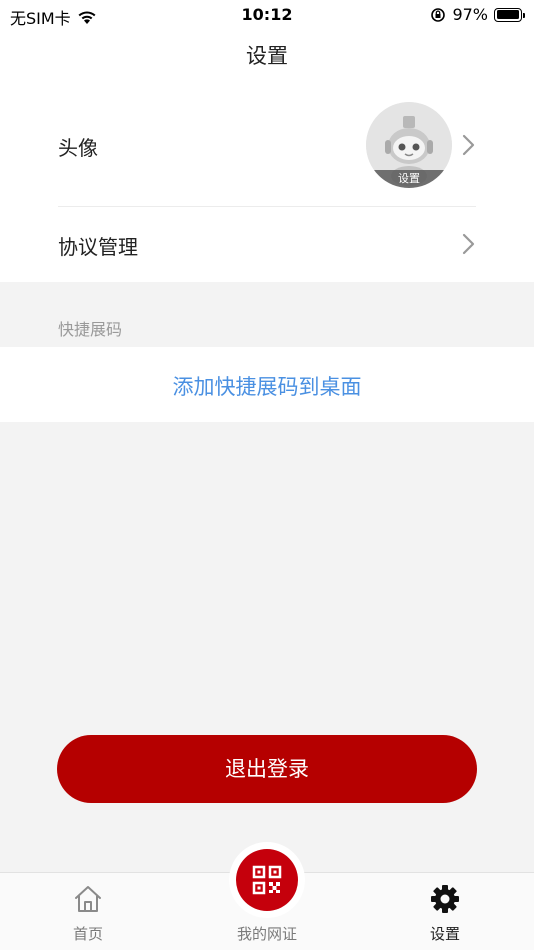  I want to click on status-bar: 无SIM卡 10:12 97%, so click(267, 15).